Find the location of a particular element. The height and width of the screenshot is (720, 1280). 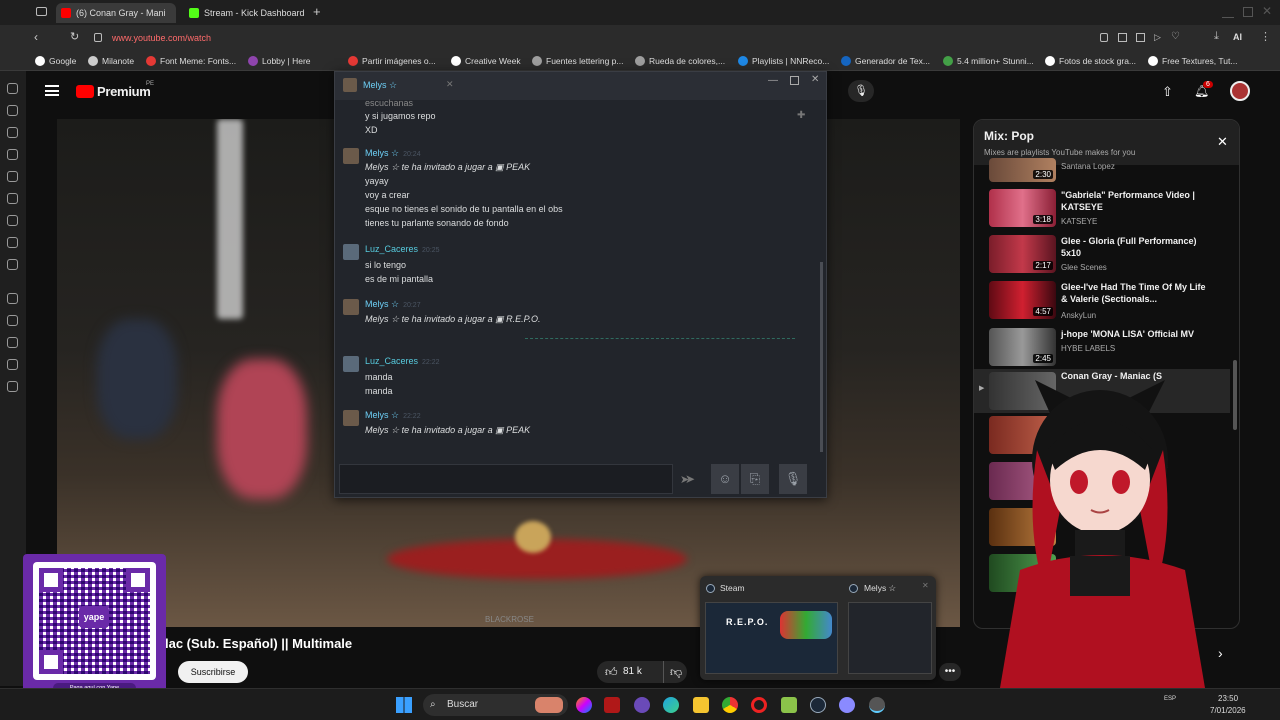

preview-steam-window: R.E.P.O. is located at coordinates (771, 638).